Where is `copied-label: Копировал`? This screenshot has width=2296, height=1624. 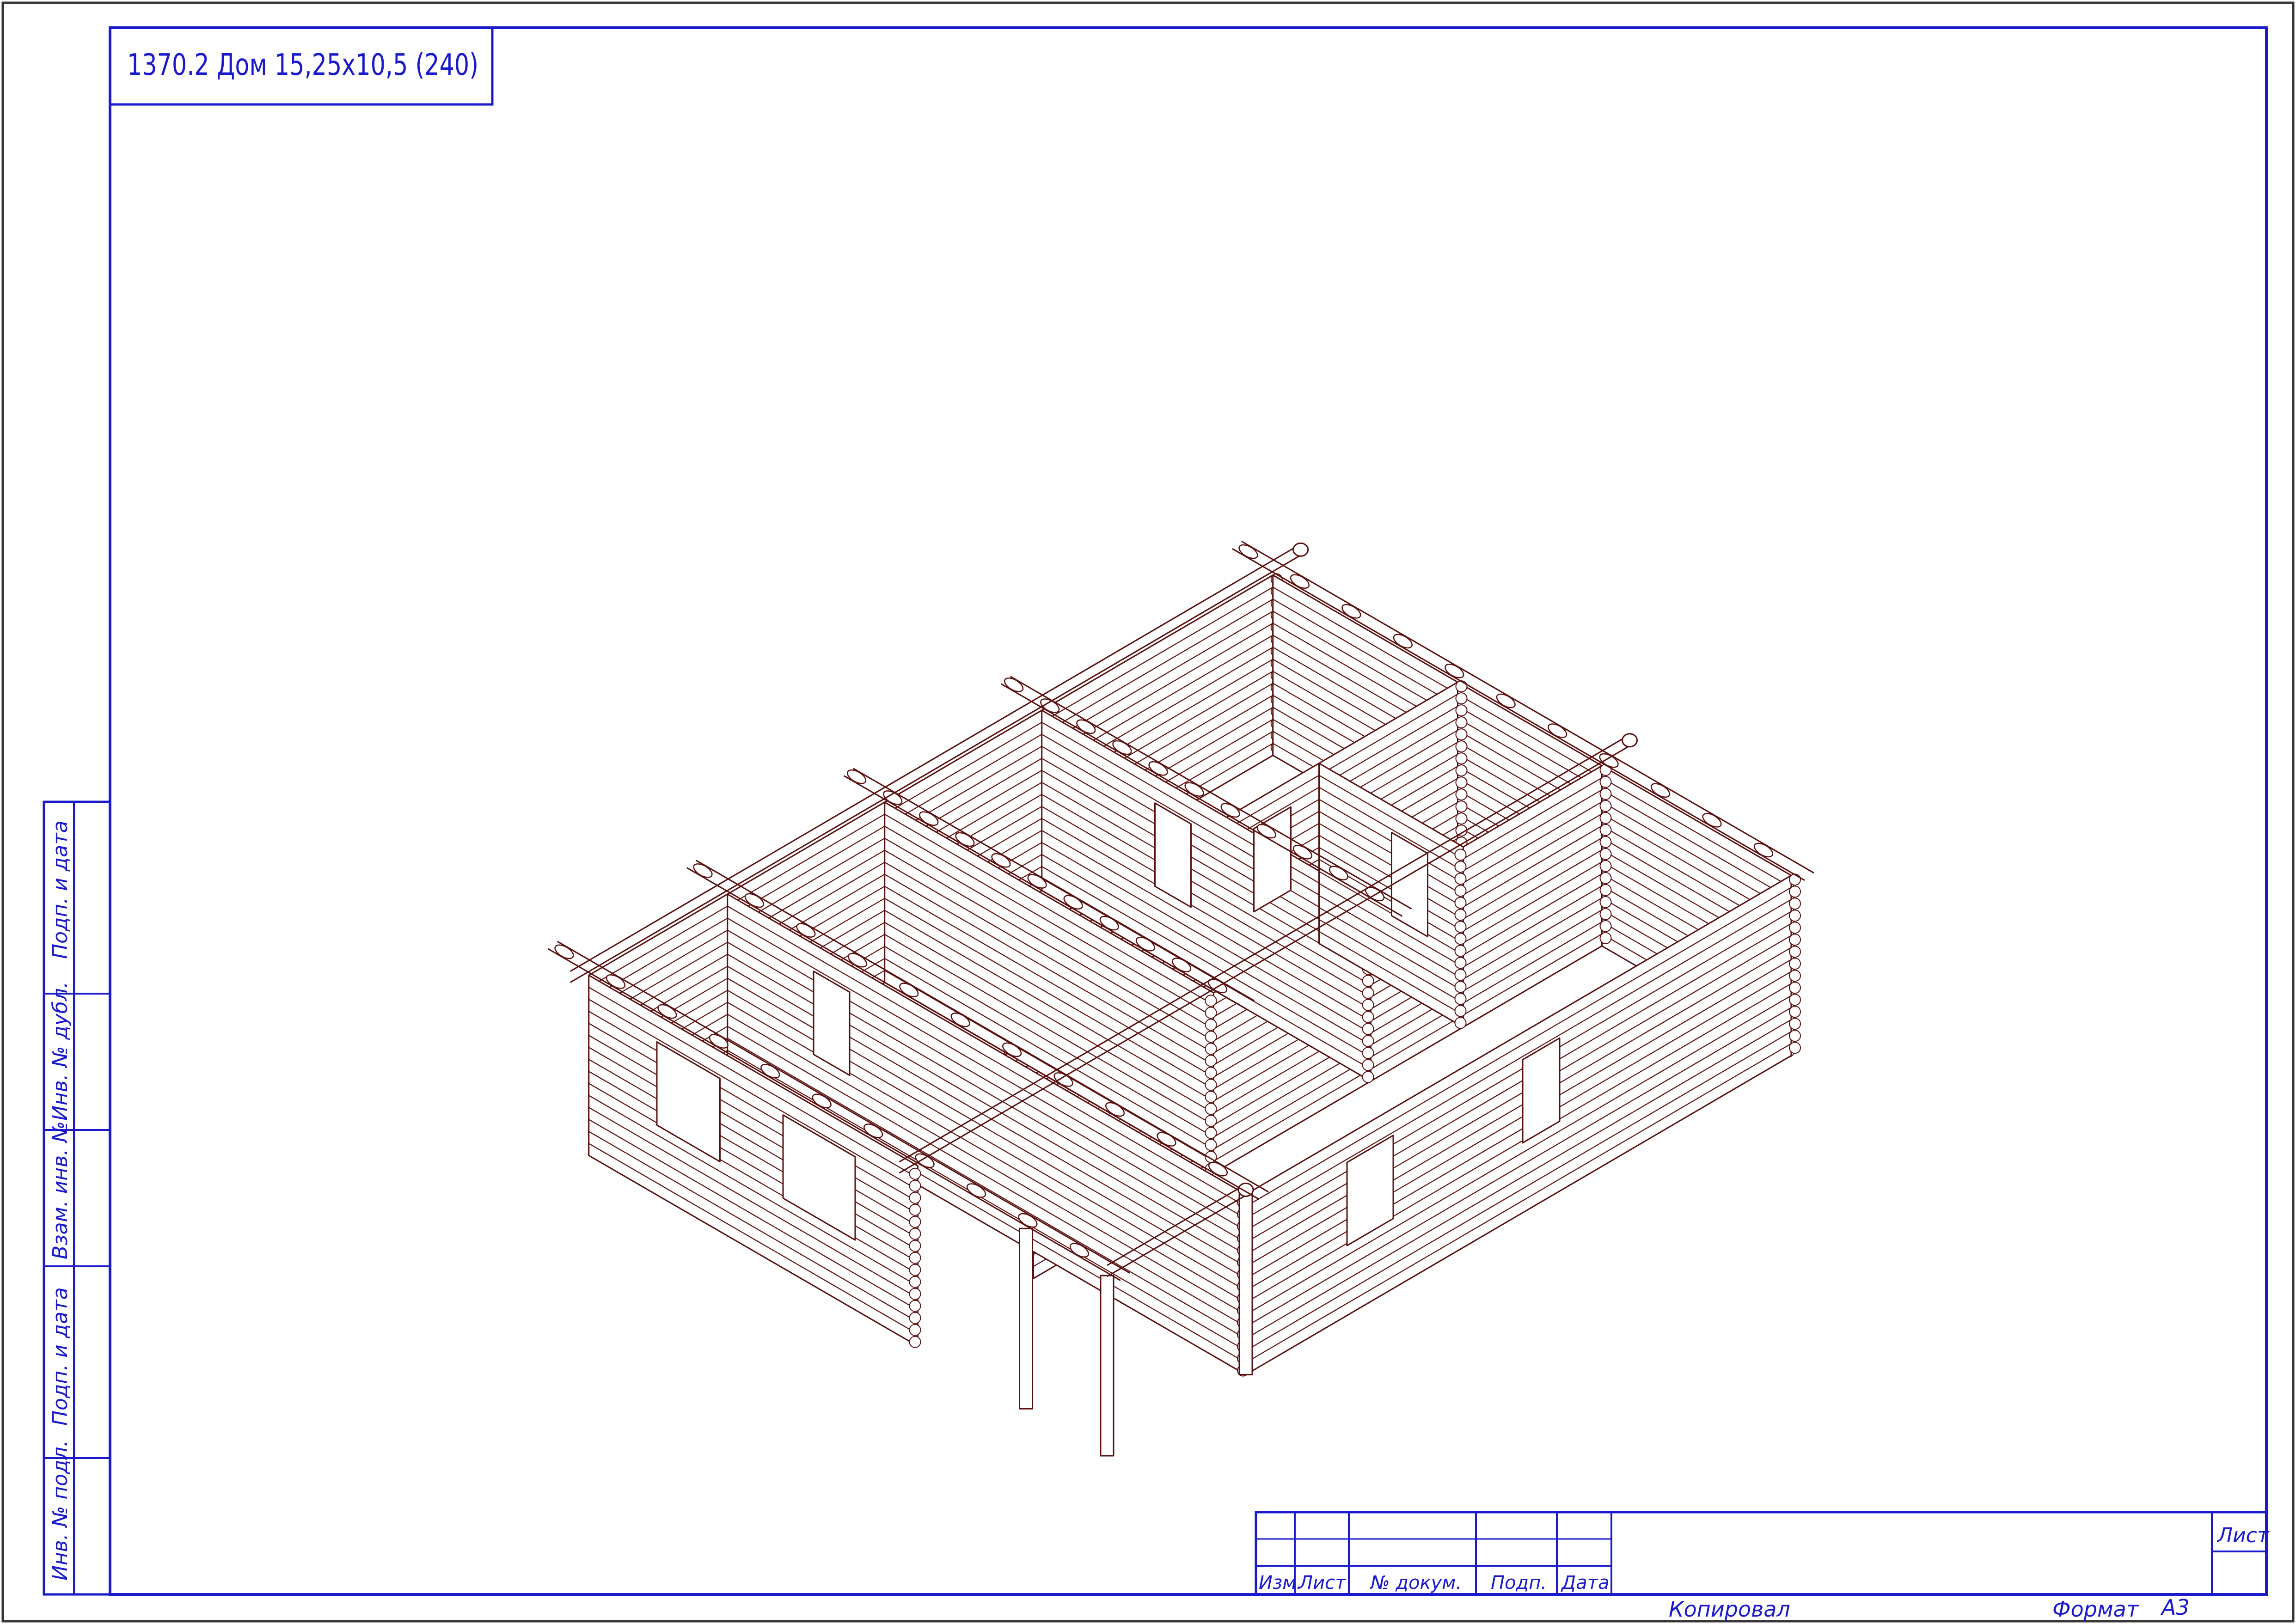
copied-label: Копировал is located at coordinates (1729, 1609).